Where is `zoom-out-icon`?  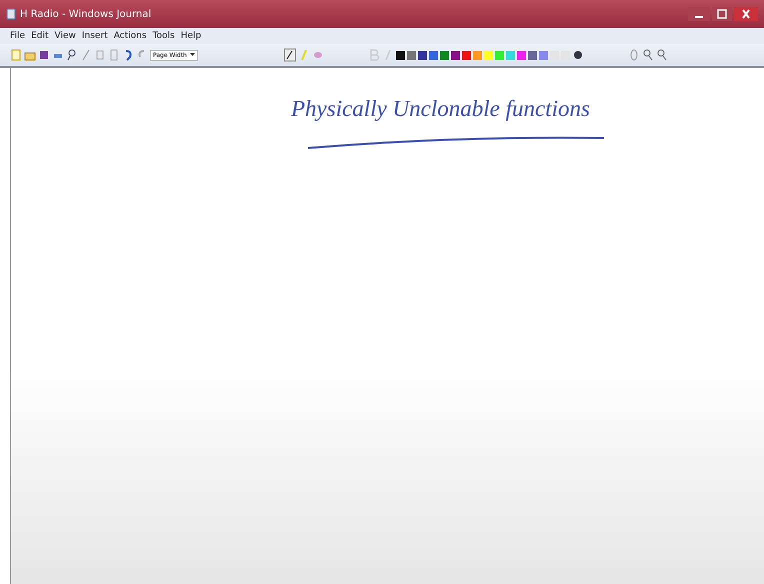 zoom-out-icon is located at coordinates (662, 55).